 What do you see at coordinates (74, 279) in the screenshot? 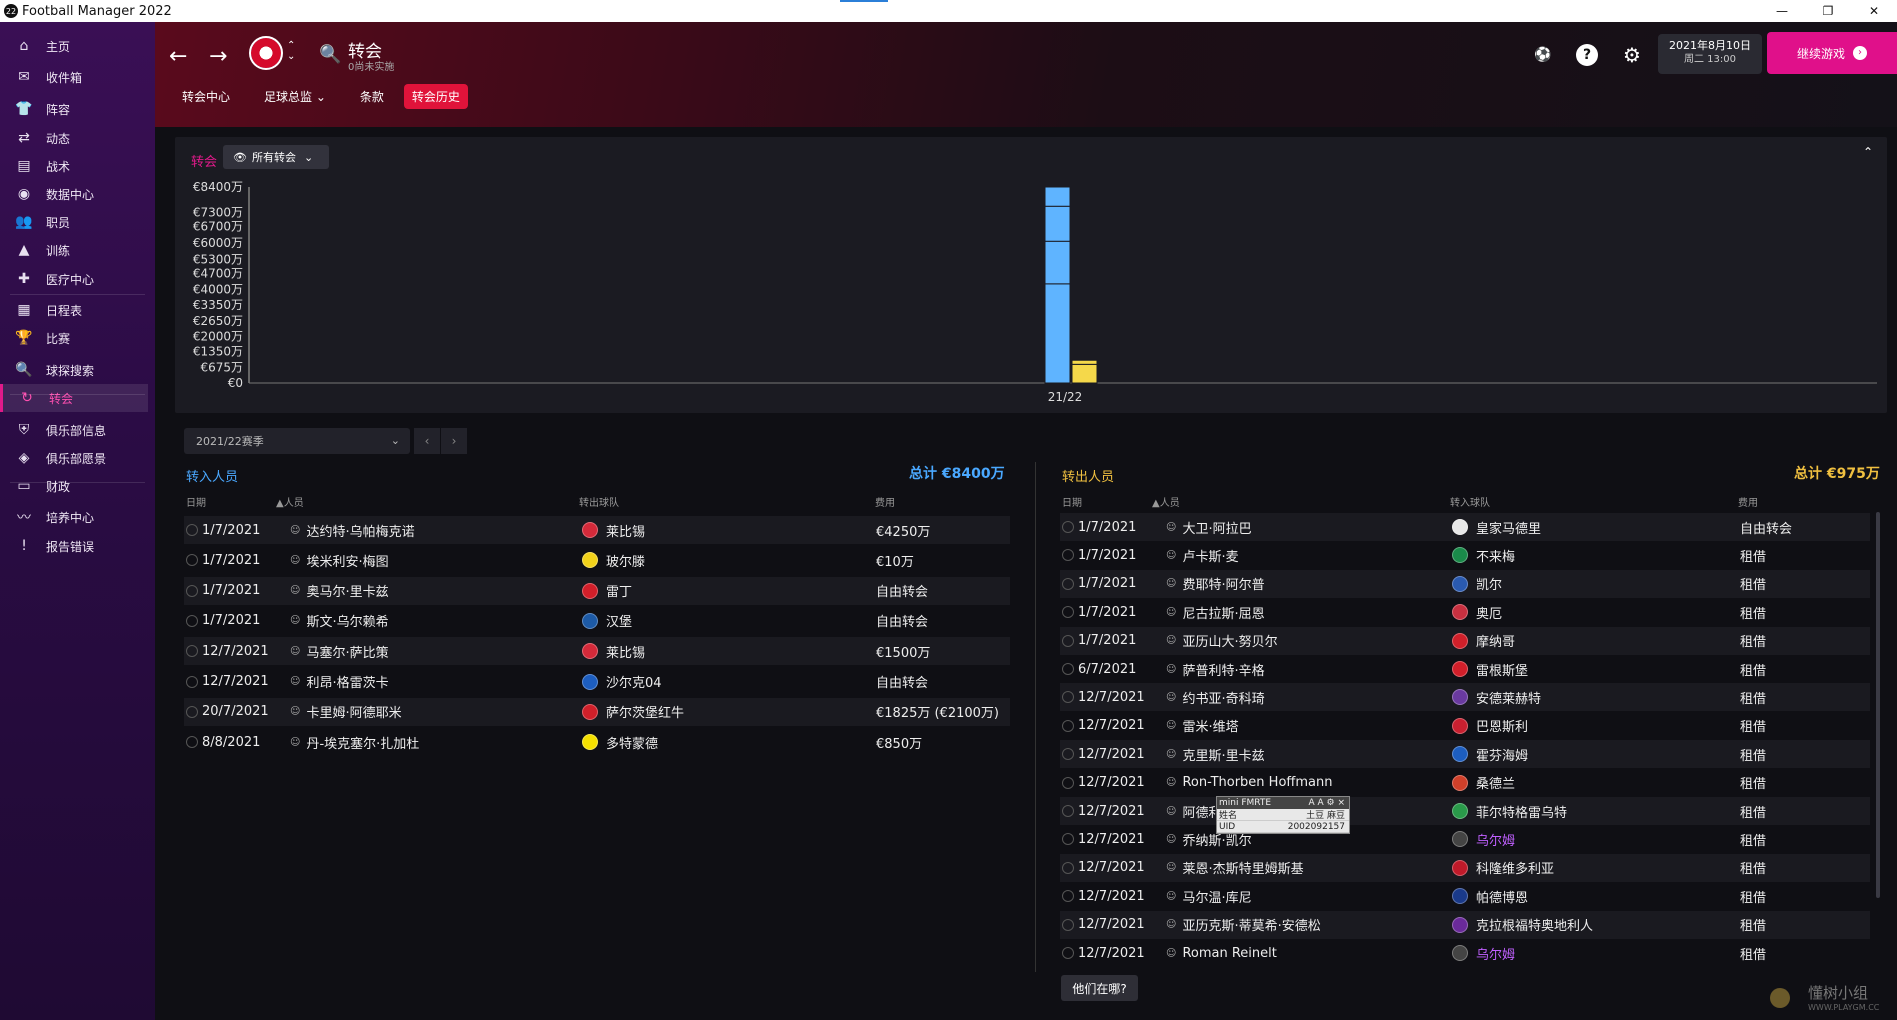
I see `sidebar-item-medical: ✚ 医疗中心` at bounding box center [74, 279].